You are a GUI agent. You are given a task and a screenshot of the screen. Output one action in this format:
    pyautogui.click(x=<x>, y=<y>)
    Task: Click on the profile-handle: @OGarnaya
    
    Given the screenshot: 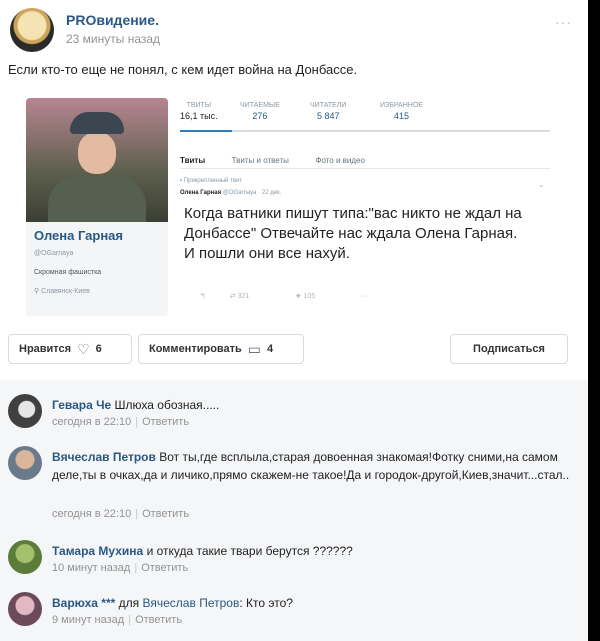 What is the action you would take?
    pyautogui.click(x=54, y=253)
    